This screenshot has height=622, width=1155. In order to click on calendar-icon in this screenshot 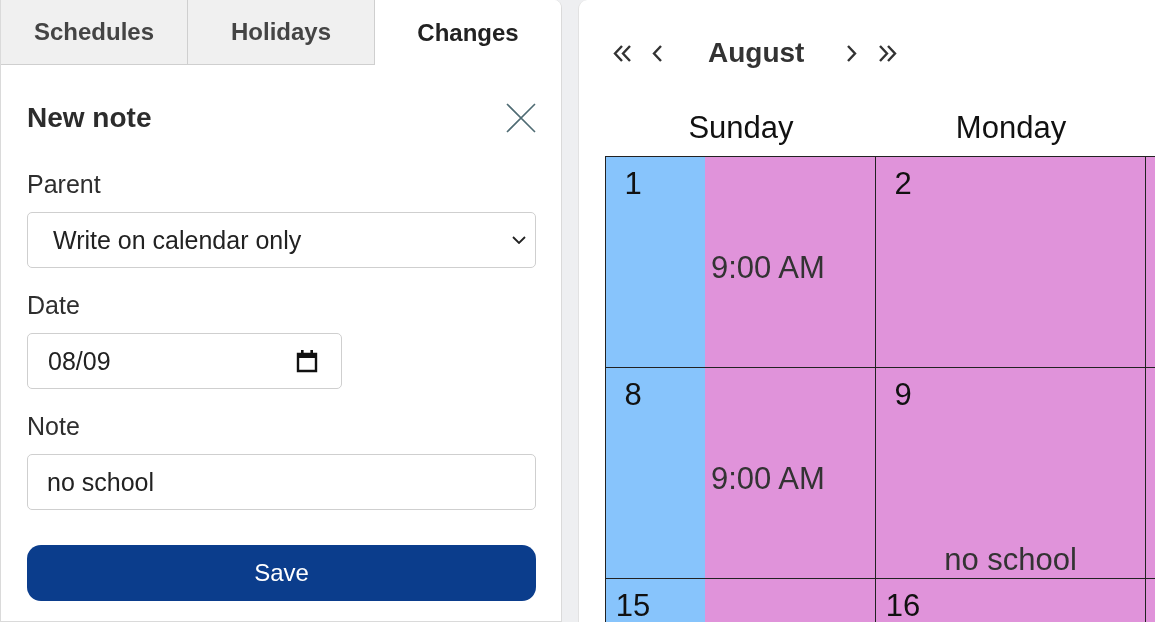, I will do `click(307, 361)`.